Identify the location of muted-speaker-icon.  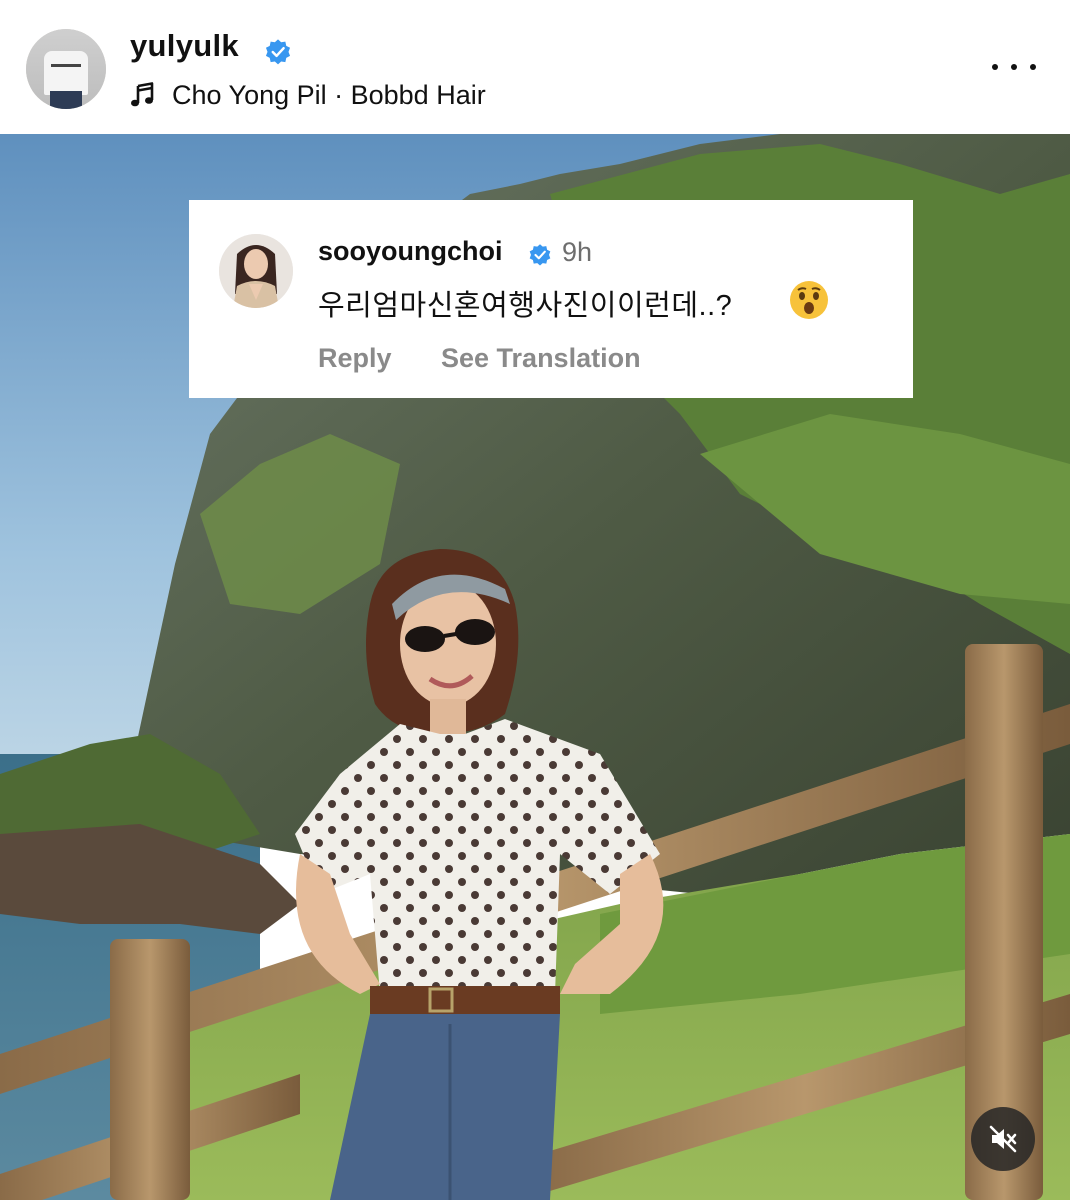
(1003, 1139).